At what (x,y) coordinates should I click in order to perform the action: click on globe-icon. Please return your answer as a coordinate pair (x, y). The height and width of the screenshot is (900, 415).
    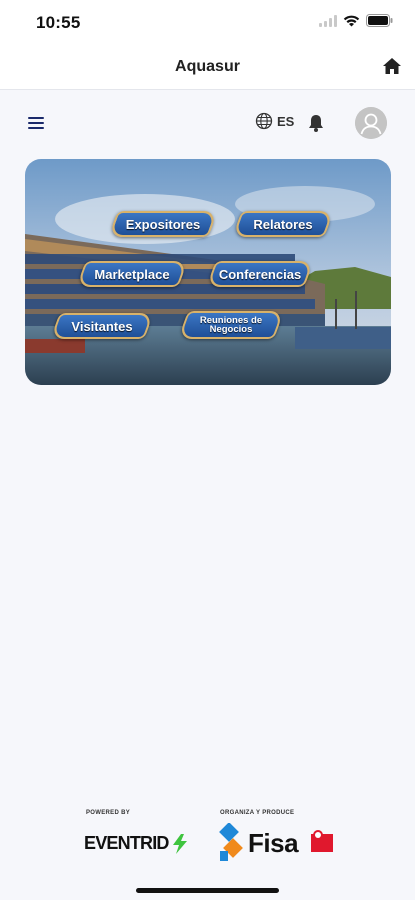
    Looking at the image, I should click on (264, 121).